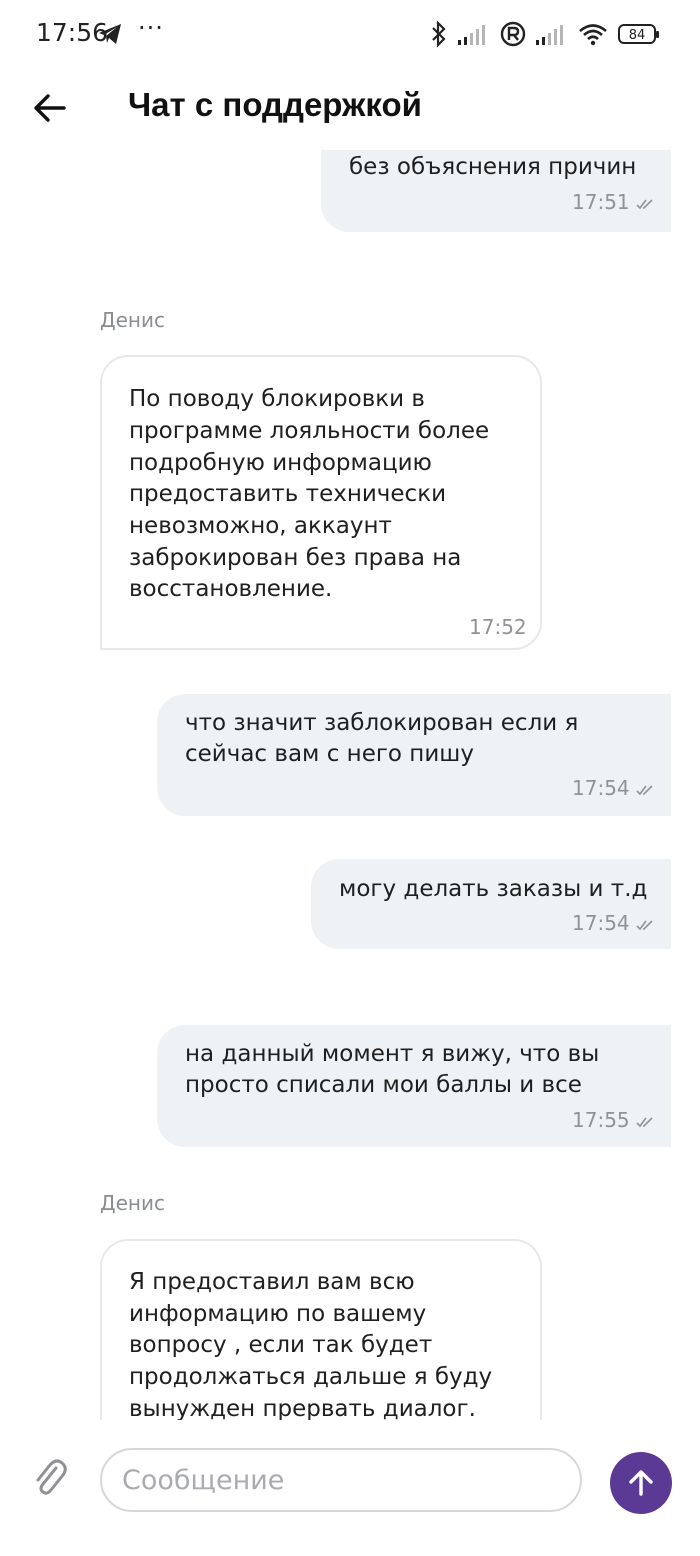 The width and height of the screenshot is (700, 1556). Describe the element at coordinates (491, 904) in the screenshot. I see `message-bubble-outgoing: могу делать заказы и т.д 17:54` at that location.